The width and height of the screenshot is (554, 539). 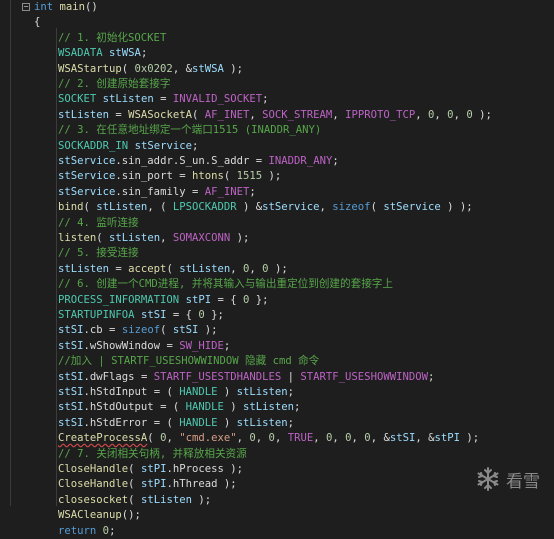 I want to click on code-token: WSADATA, so click(x=80, y=53).